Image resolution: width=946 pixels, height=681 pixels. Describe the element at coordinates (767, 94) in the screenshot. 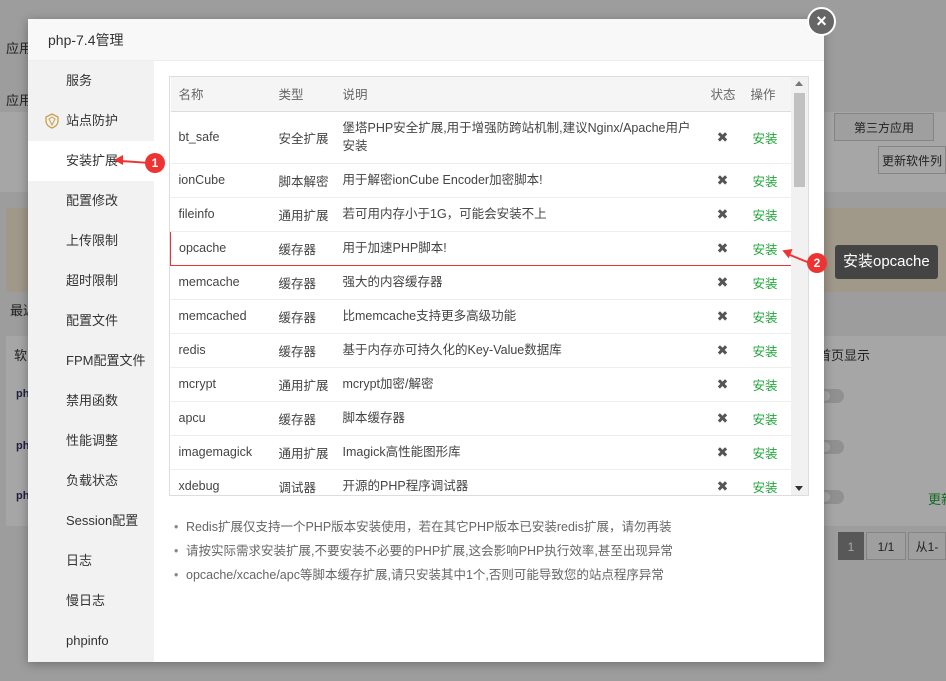

I see `header-op: 操作` at that location.